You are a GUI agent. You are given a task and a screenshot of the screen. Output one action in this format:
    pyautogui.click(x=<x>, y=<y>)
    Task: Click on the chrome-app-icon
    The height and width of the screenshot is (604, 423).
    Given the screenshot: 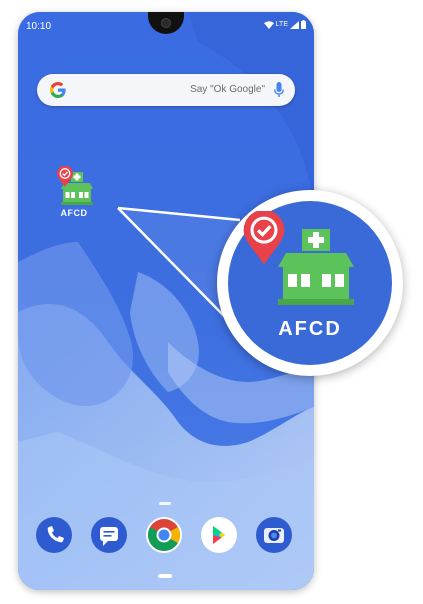 What is the action you would take?
    pyautogui.click(x=164, y=535)
    